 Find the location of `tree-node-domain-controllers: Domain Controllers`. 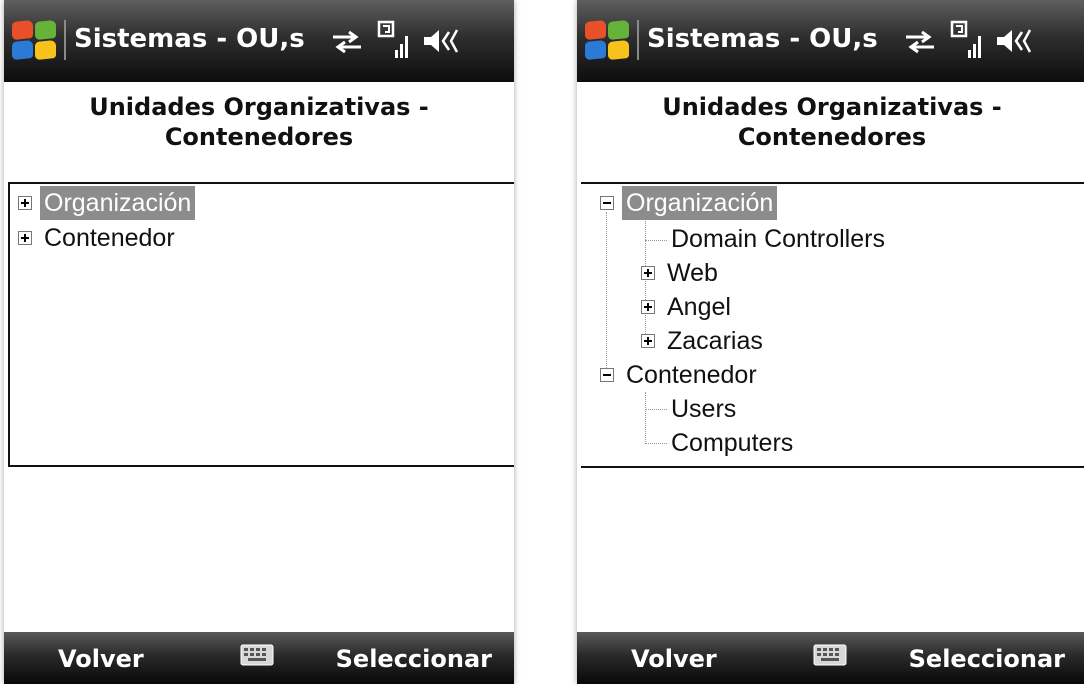

tree-node-domain-controllers: Domain Controllers is located at coordinates (831, 239).